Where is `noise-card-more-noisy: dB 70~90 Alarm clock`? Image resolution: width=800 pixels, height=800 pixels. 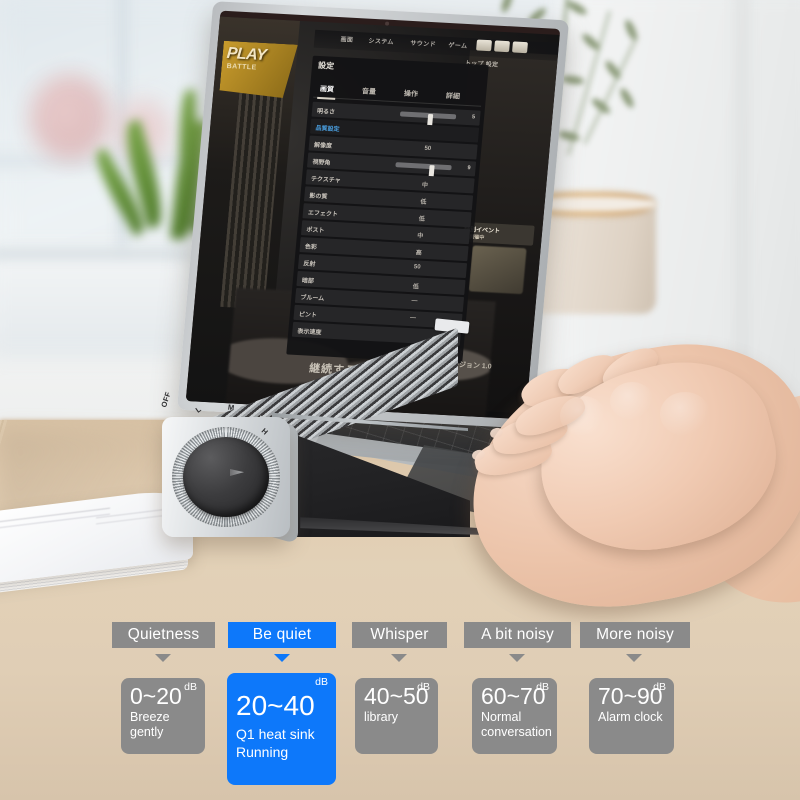
noise-card-more-noisy: dB 70~90 Alarm clock is located at coordinates (631, 716).